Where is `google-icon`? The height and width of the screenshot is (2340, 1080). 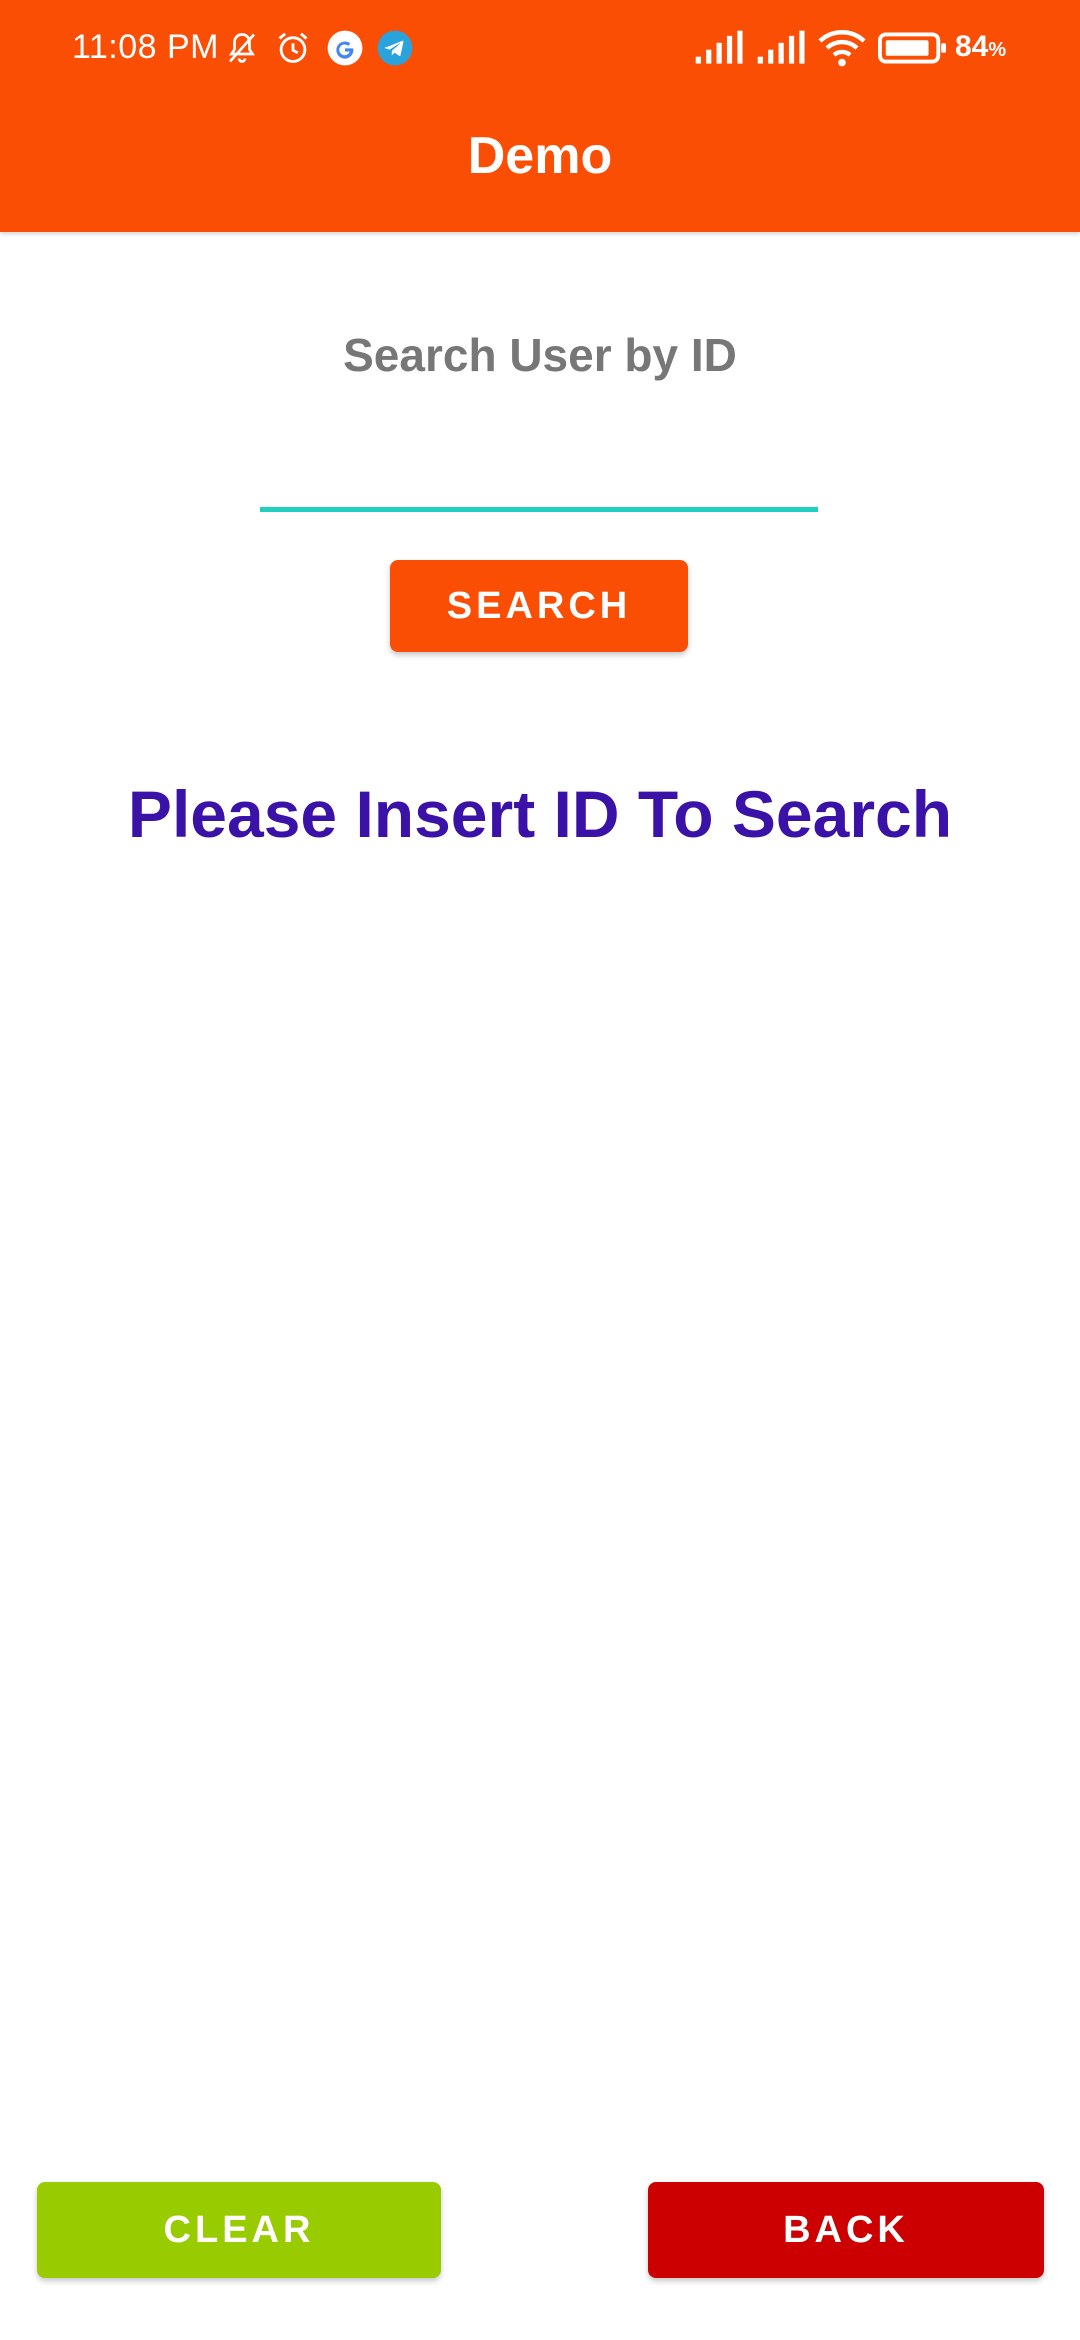
google-icon is located at coordinates (345, 48).